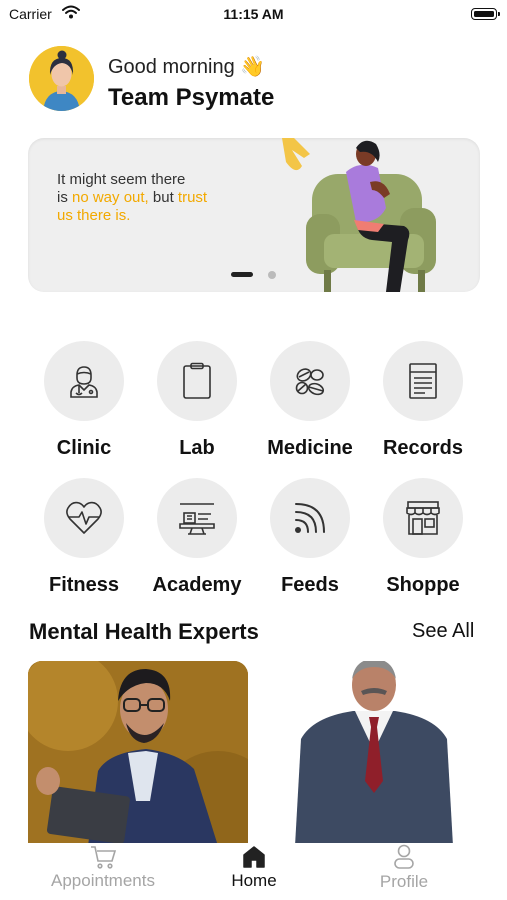 The height and width of the screenshot is (900, 507). I want to click on doctor-icon, so click(84, 382).